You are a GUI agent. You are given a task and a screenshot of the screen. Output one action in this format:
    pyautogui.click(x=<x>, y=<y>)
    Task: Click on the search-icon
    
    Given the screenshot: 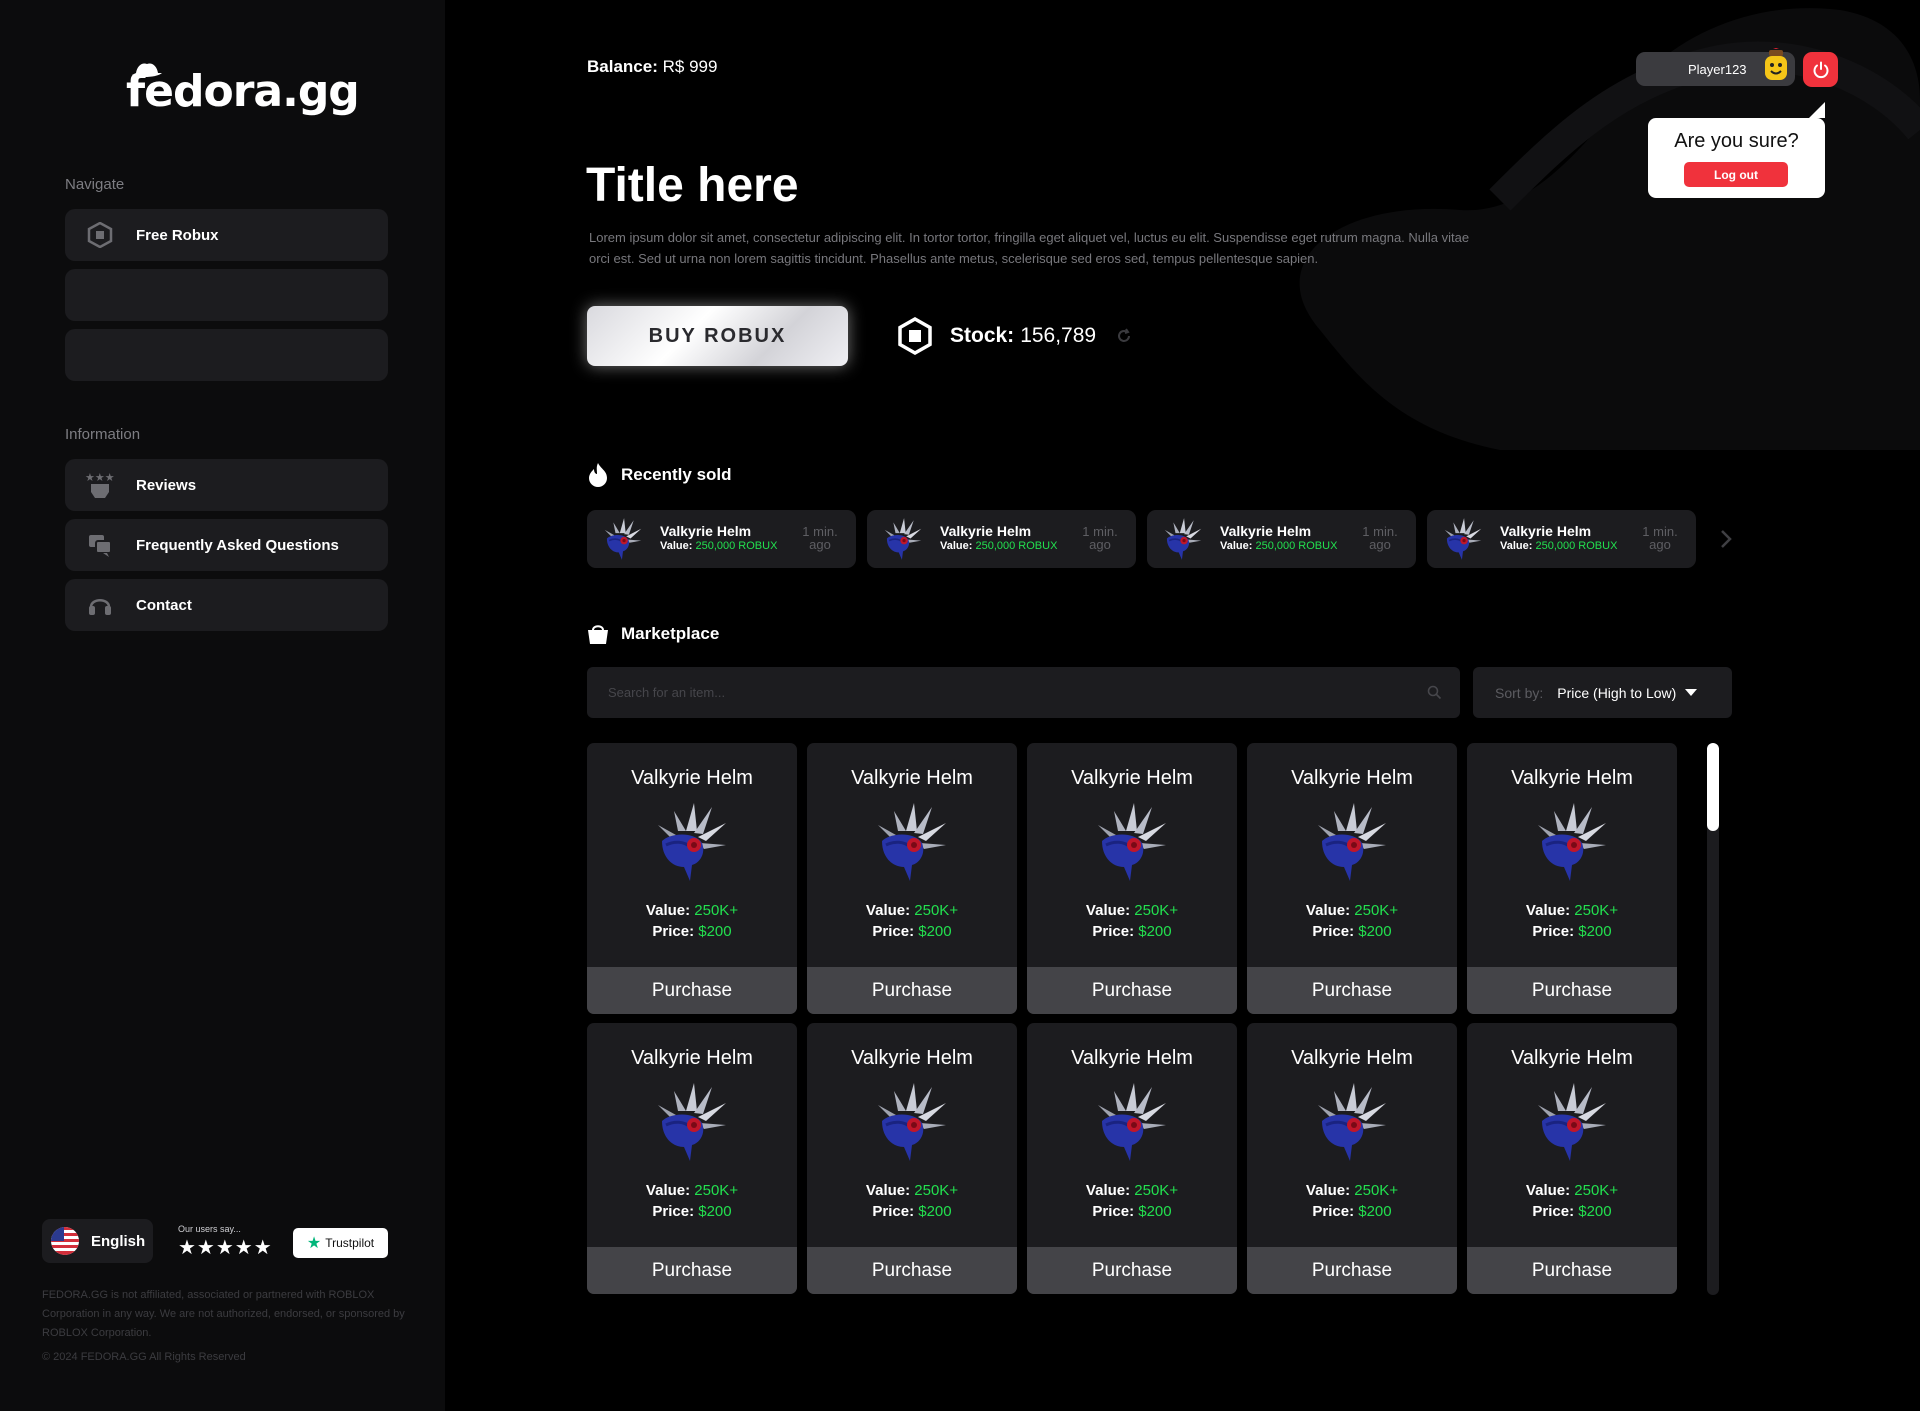 What is the action you would take?
    pyautogui.click(x=1434, y=692)
    